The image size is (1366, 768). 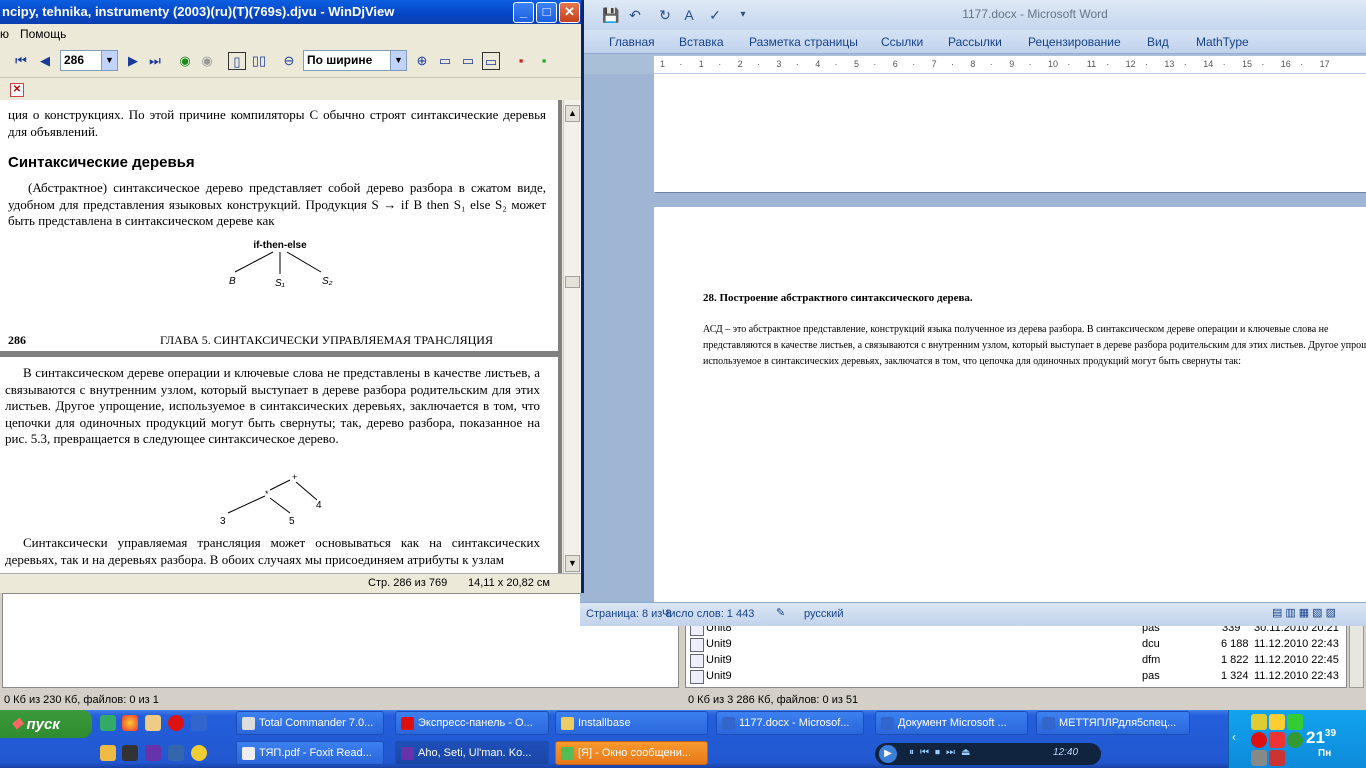 What do you see at coordinates (715, 15) in the screenshot?
I see `spellcheck-icon: ✓` at bounding box center [715, 15].